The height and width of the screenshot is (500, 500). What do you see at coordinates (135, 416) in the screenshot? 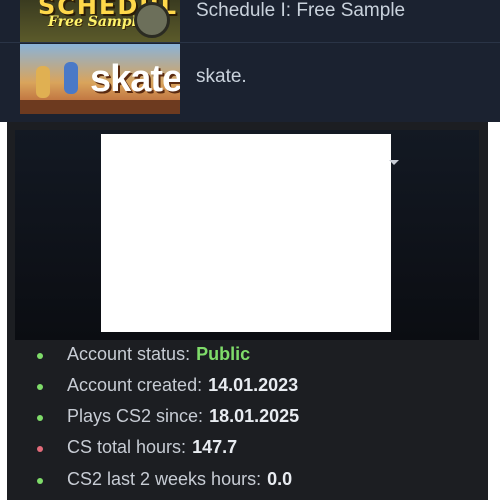
I see `stat-label: Plays CS2 since:` at bounding box center [135, 416].